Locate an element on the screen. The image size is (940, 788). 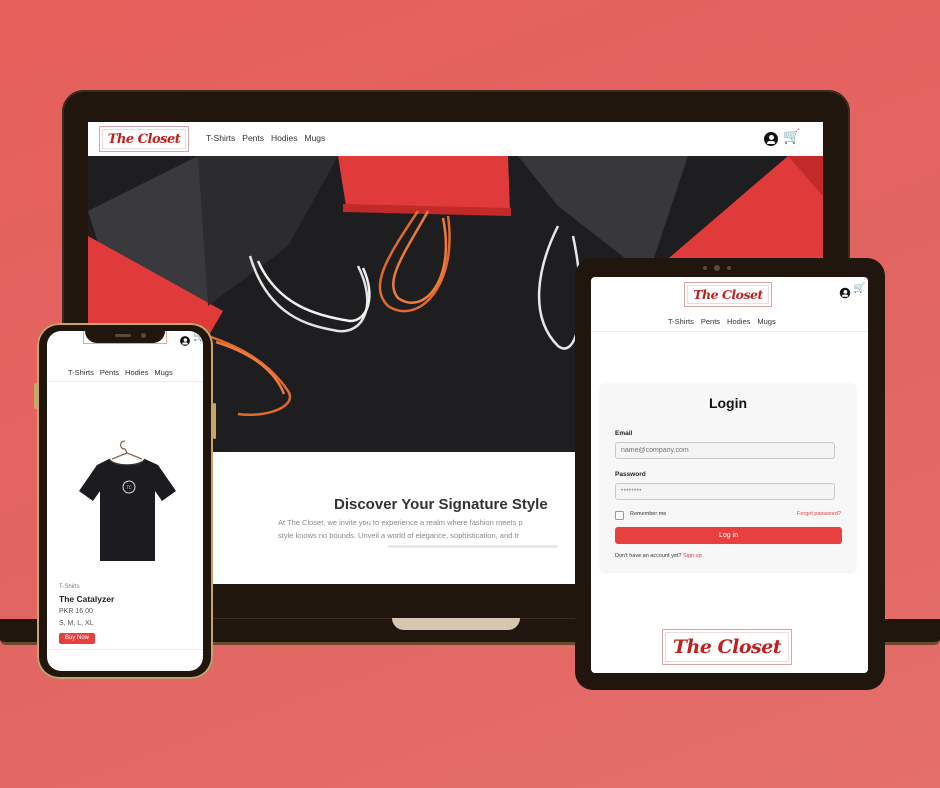
remember-me-checkbox is located at coordinates (619, 515).